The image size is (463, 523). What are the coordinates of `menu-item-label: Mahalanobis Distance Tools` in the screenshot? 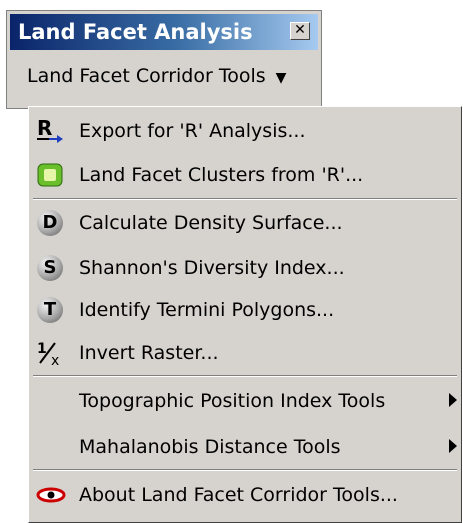 It's located at (210, 447).